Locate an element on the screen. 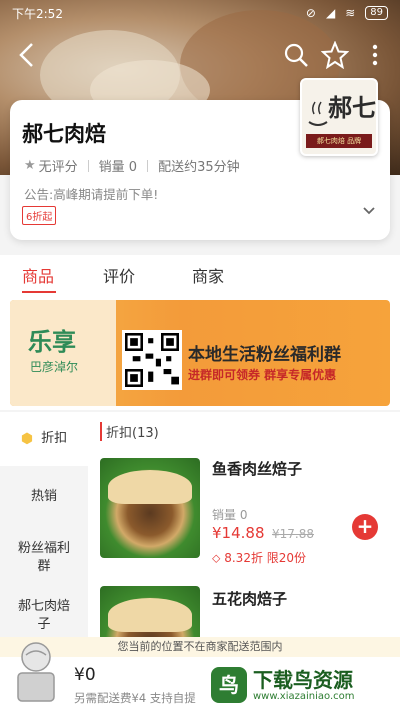 This screenshot has height=711, width=400. watermark-url: www.xiazainiao.com is located at coordinates (304, 696).